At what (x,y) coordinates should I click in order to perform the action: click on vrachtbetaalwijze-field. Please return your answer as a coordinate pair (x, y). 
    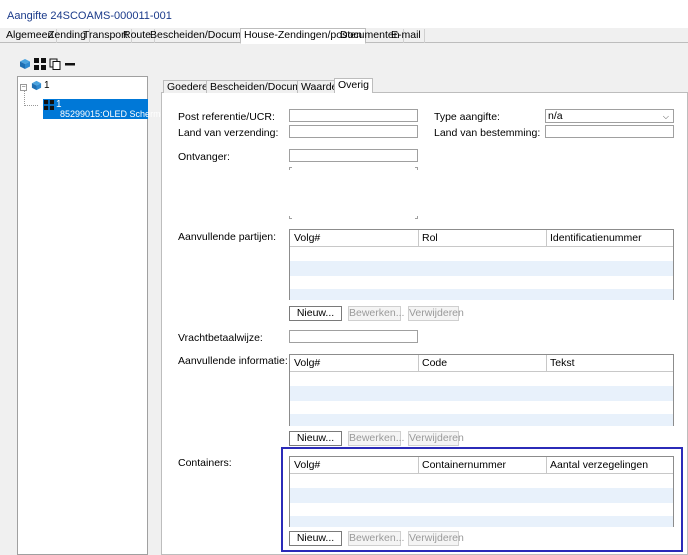
    Looking at the image, I should click on (353, 336).